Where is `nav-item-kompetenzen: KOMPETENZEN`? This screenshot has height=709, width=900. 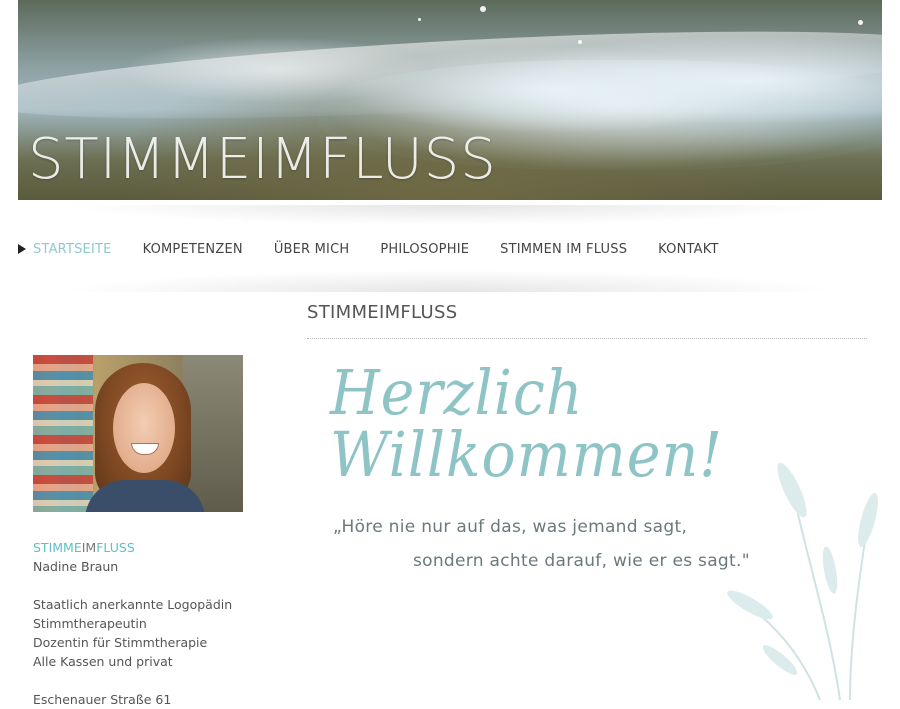 nav-item-kompetenzen: KOMPETENZEN is located at coordinates (193, 249).